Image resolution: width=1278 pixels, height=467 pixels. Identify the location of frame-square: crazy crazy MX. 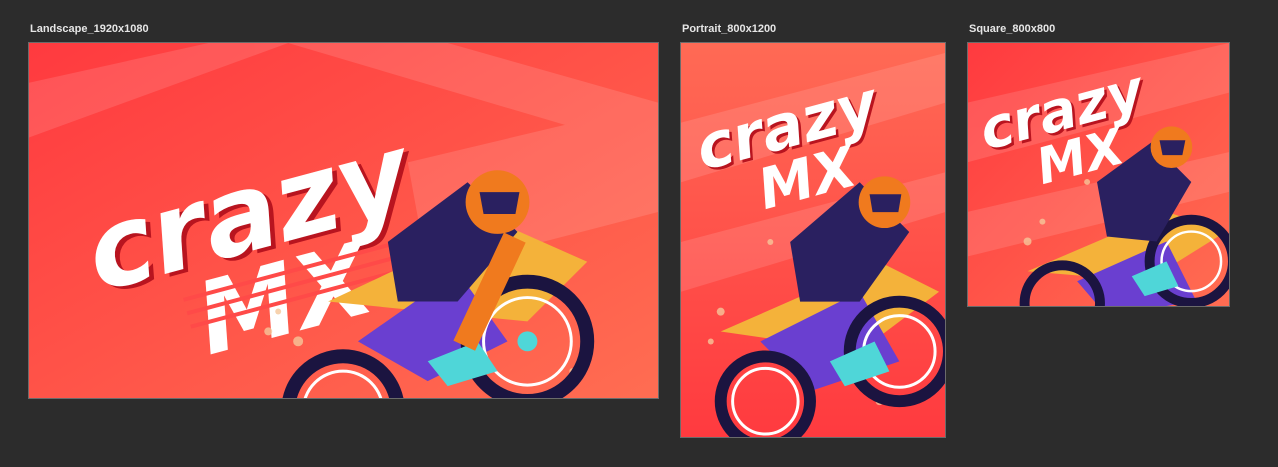
(1098, 174).